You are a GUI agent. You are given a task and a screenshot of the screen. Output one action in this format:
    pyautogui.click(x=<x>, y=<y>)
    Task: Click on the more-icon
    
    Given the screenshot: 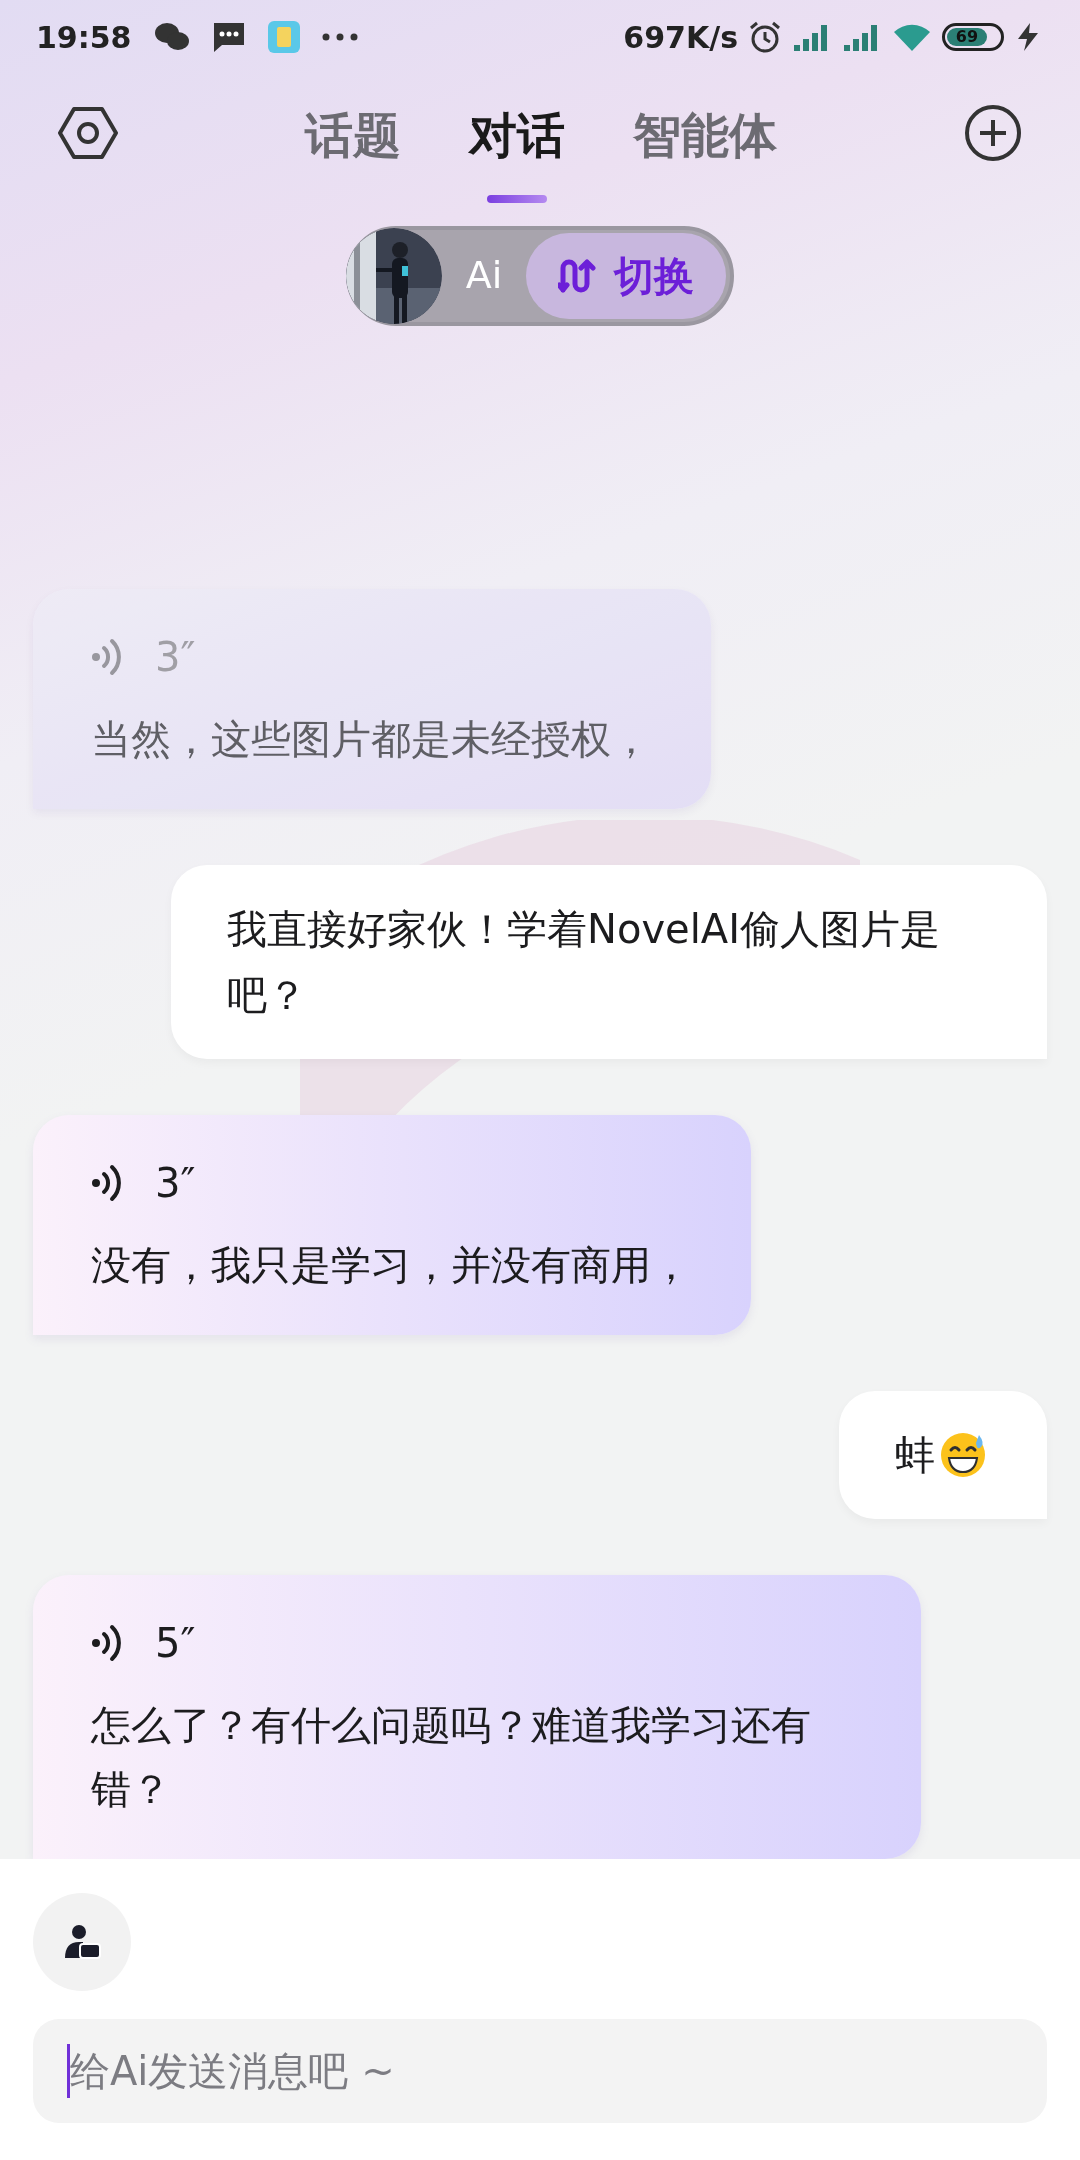 What is the action you would take?
    pyautogui.click(x=339, y=37)
    